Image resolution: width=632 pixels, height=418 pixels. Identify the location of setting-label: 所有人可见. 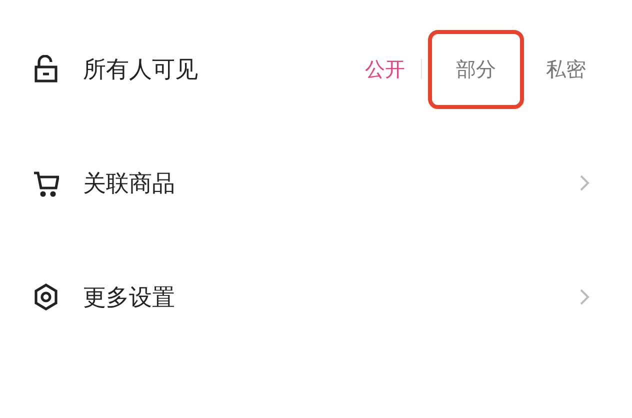
(141, 70).